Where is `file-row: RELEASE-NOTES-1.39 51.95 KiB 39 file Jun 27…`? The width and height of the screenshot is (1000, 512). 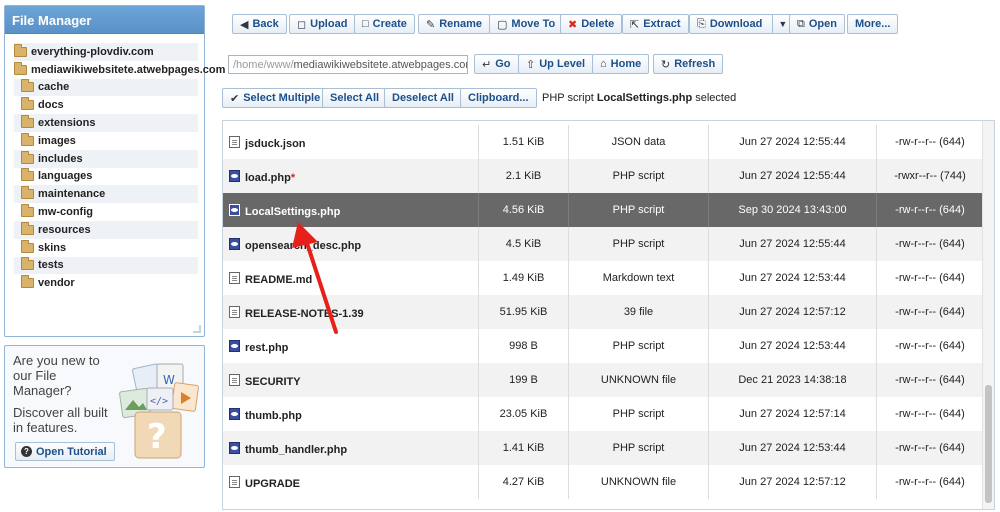 file-row: RELEASE-NOTES-1.39 51.95 KiB 39 file Jun 27… is located at coordinates (603, 312).